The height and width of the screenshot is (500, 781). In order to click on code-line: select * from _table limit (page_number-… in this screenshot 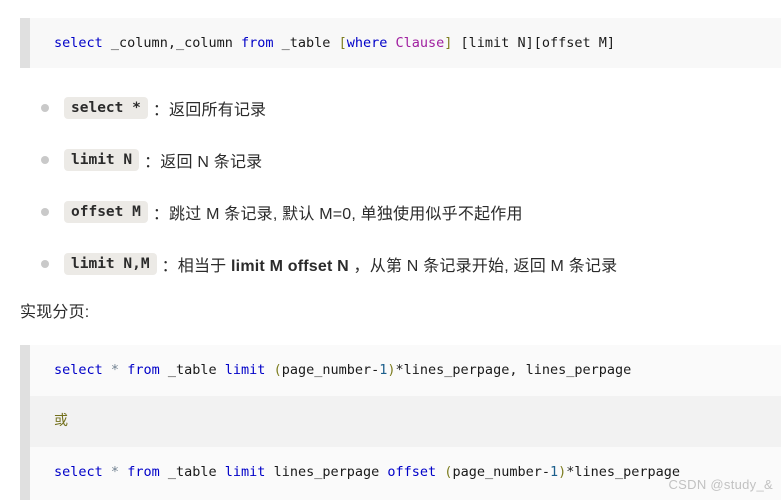, I will do `click(405, 370)`.